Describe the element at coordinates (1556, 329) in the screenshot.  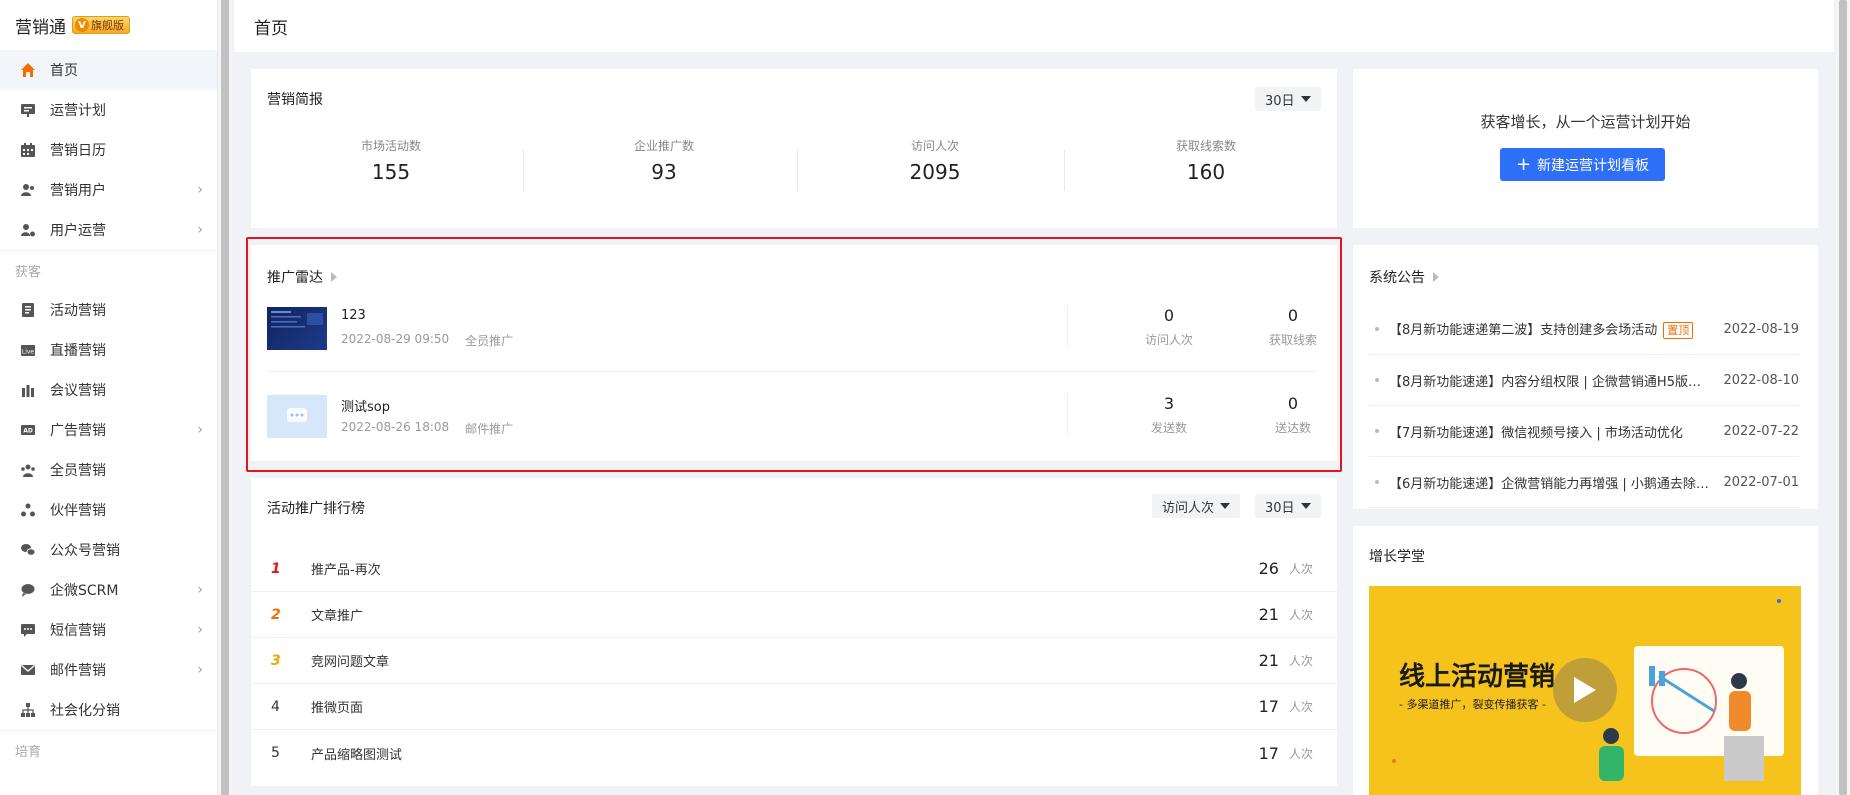
I see `notice-text-wrap: 【8月新功能速递第二波】支持创建多会场活动 置顶` at that location.